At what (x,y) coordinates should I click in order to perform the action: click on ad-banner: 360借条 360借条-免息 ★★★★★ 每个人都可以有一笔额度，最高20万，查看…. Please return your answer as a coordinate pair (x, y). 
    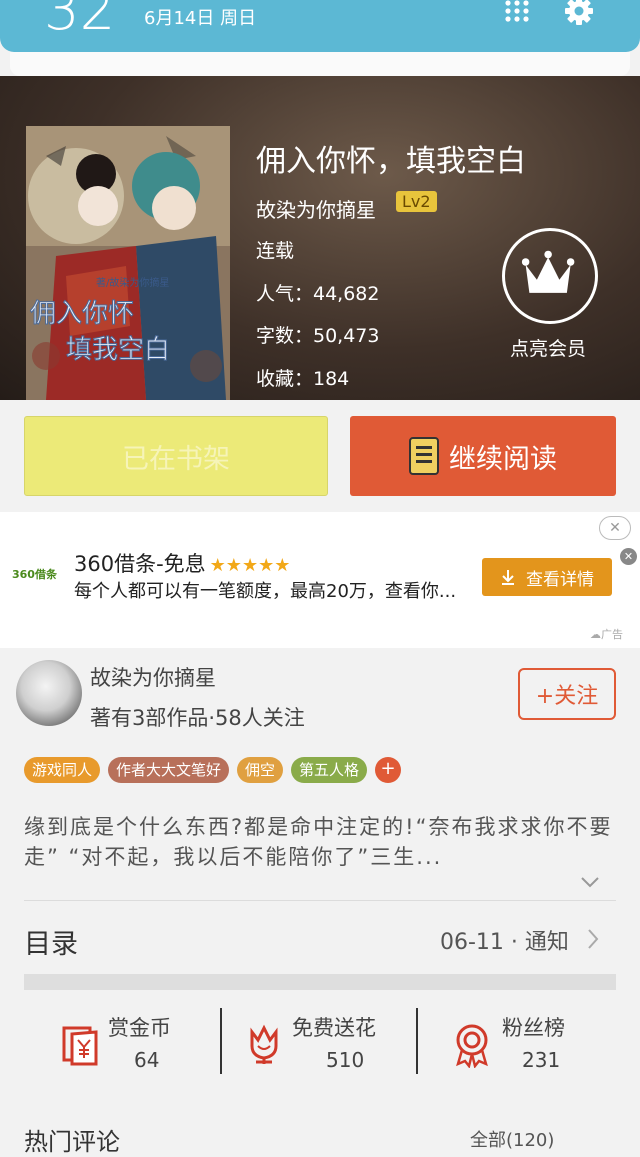
    Looking at the image, I should click on (320, 580).